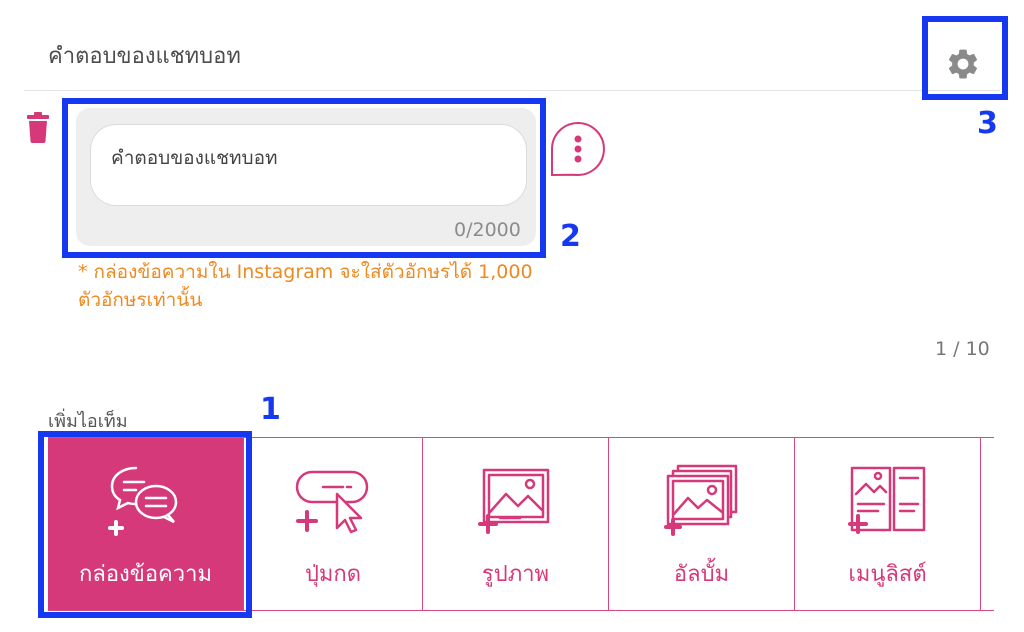  I want to click on callout-number-1: 1, so click(270, 409).